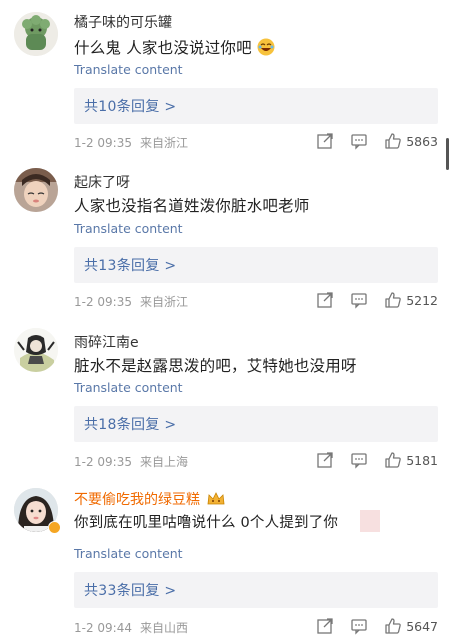 The height and width of the screenshot is (640, 452). Describe the element at coordinates (54, 527) in the screenshot. I see `verified-badge-icon` at that location.